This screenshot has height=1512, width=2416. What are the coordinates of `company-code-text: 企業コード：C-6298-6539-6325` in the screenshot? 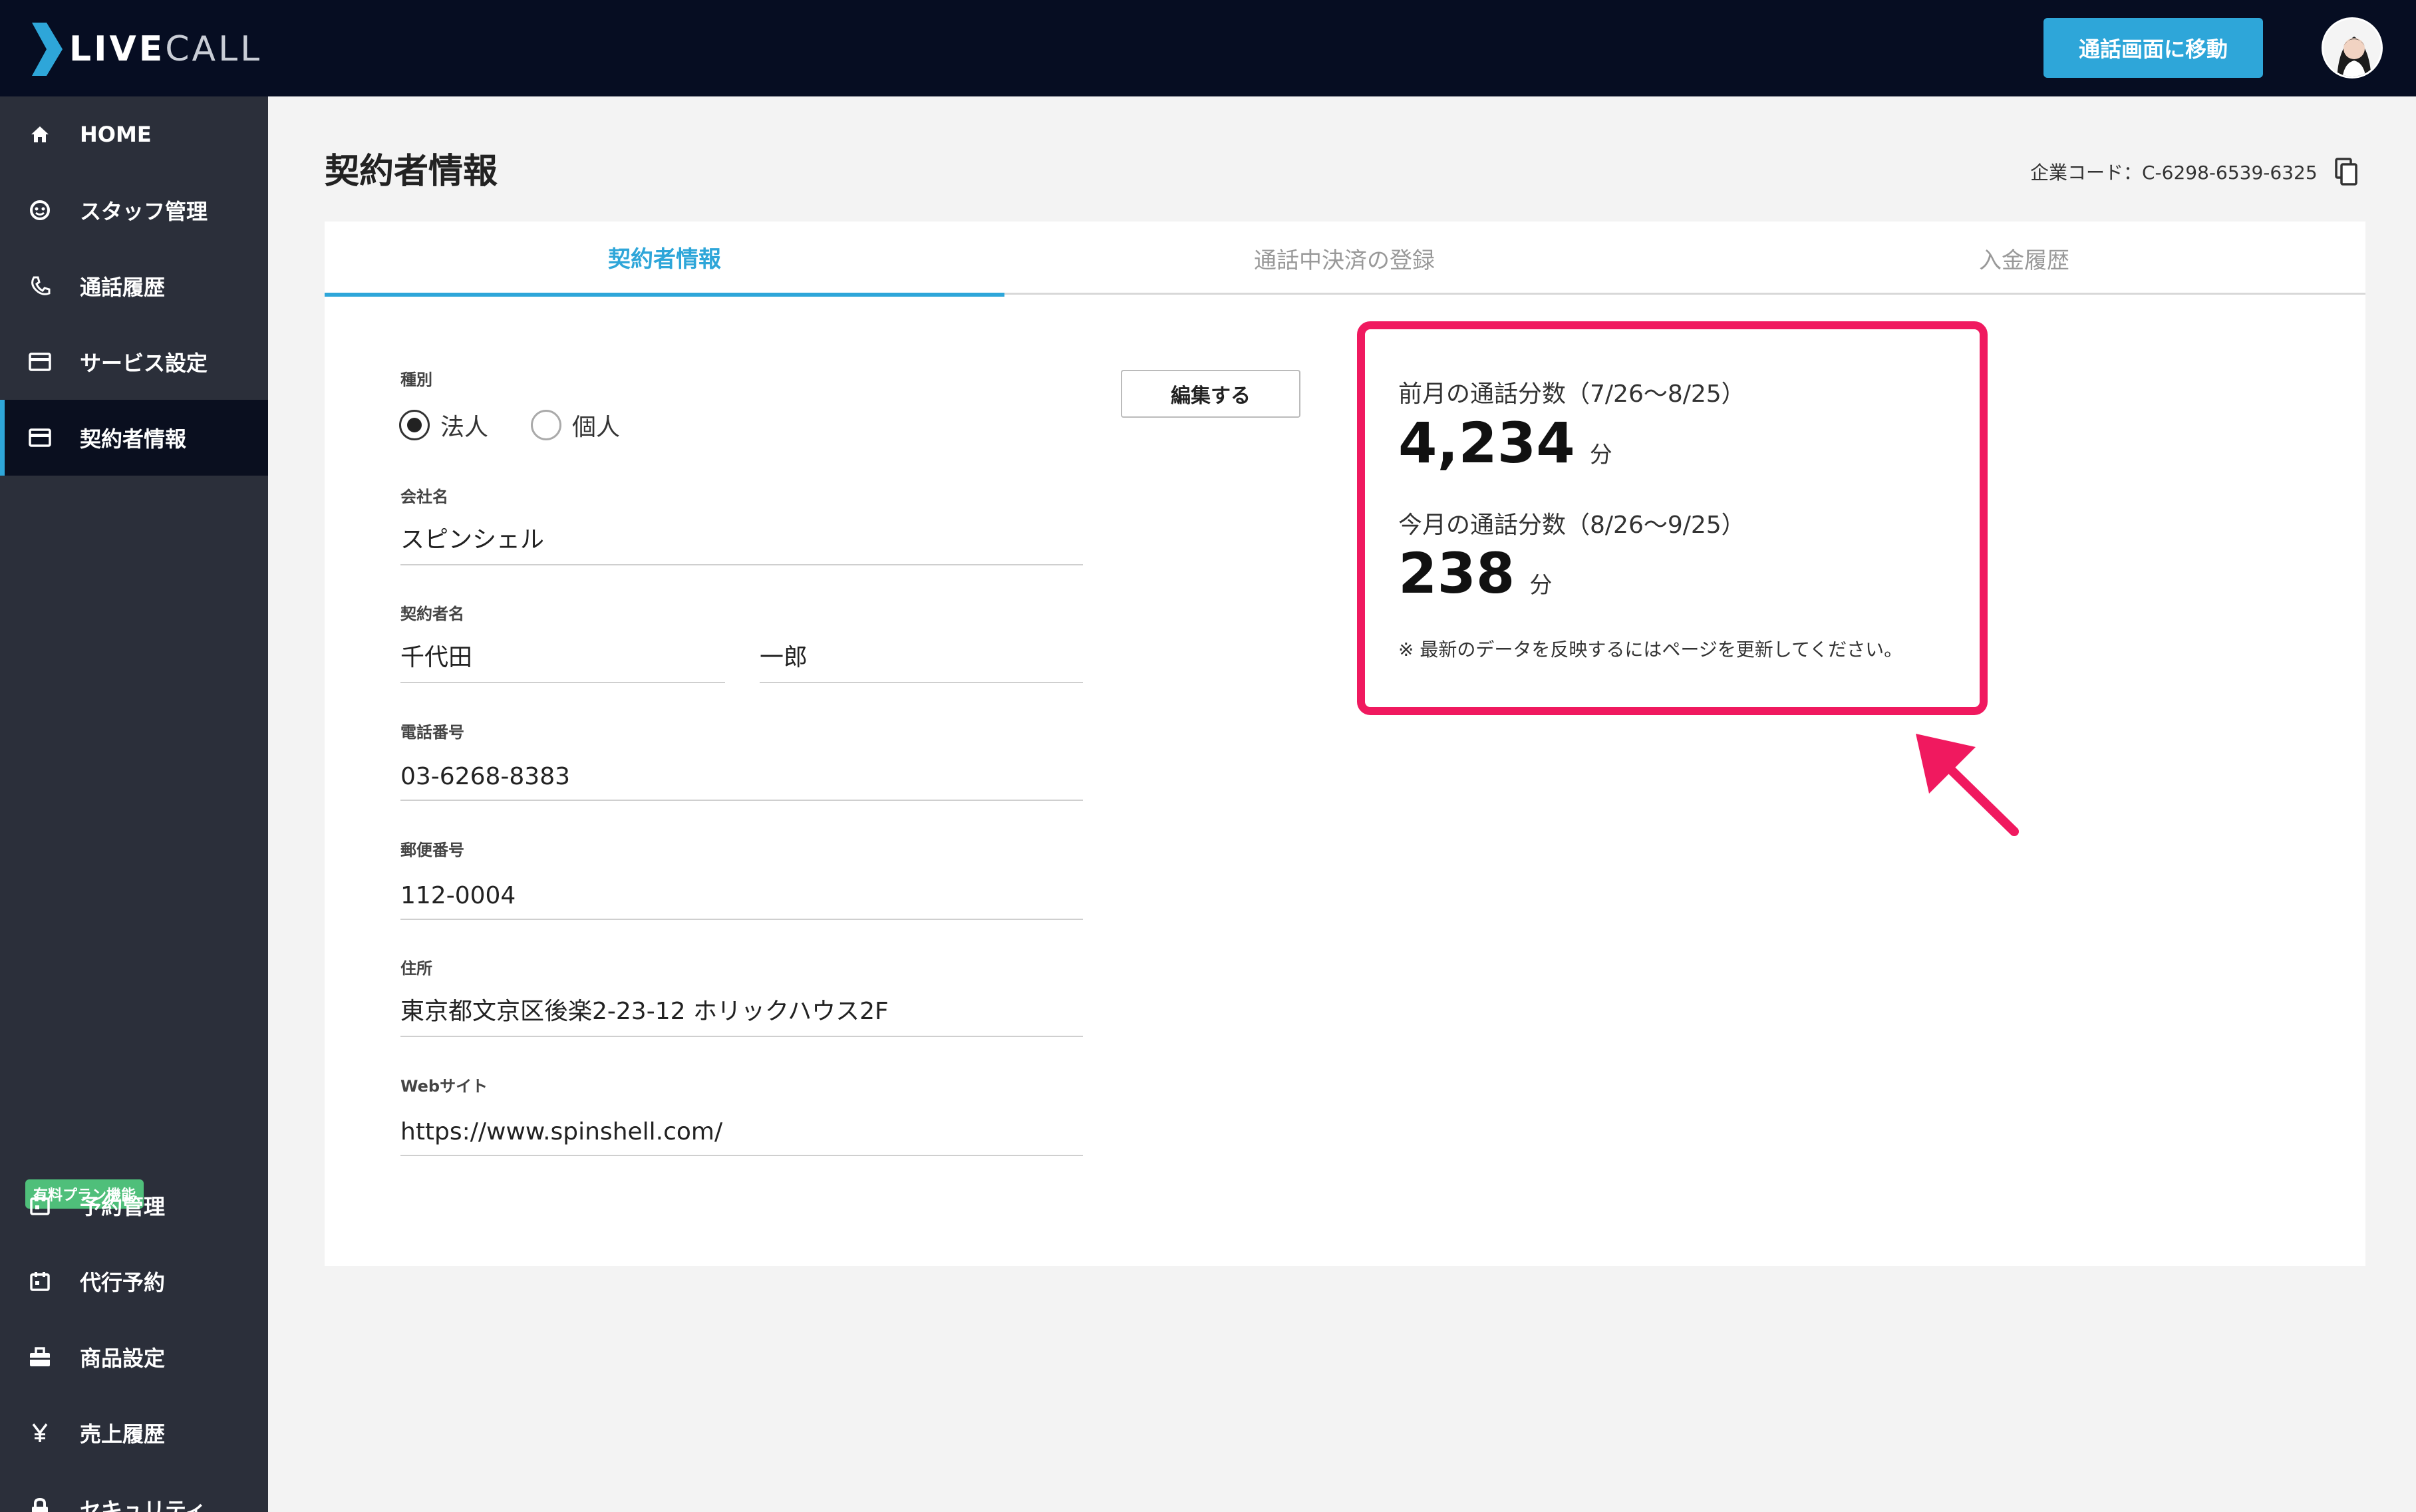 It's located at (2174, 173).